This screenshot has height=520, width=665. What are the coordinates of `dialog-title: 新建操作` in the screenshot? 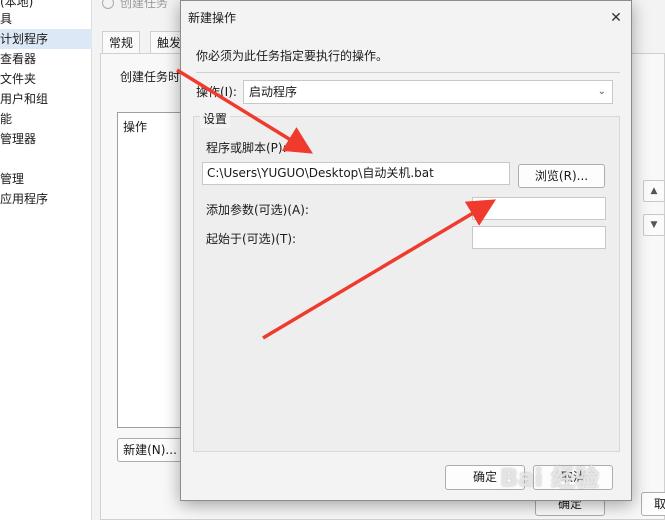 It's located at (212, 18).